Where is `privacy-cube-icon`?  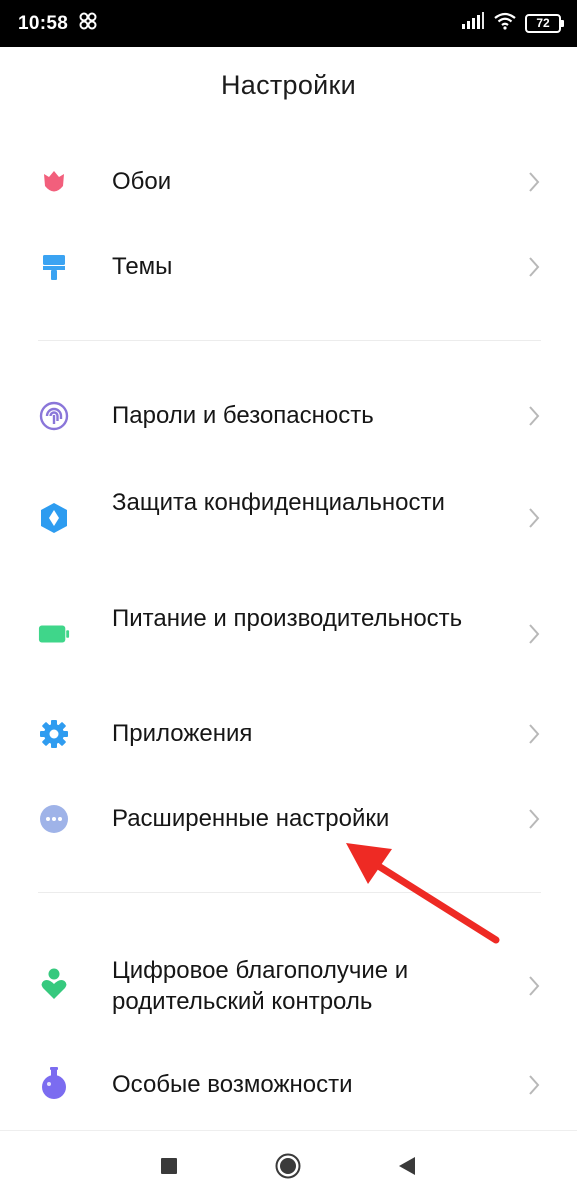
privacy-cube-icon is located at coordinates (54, 518).